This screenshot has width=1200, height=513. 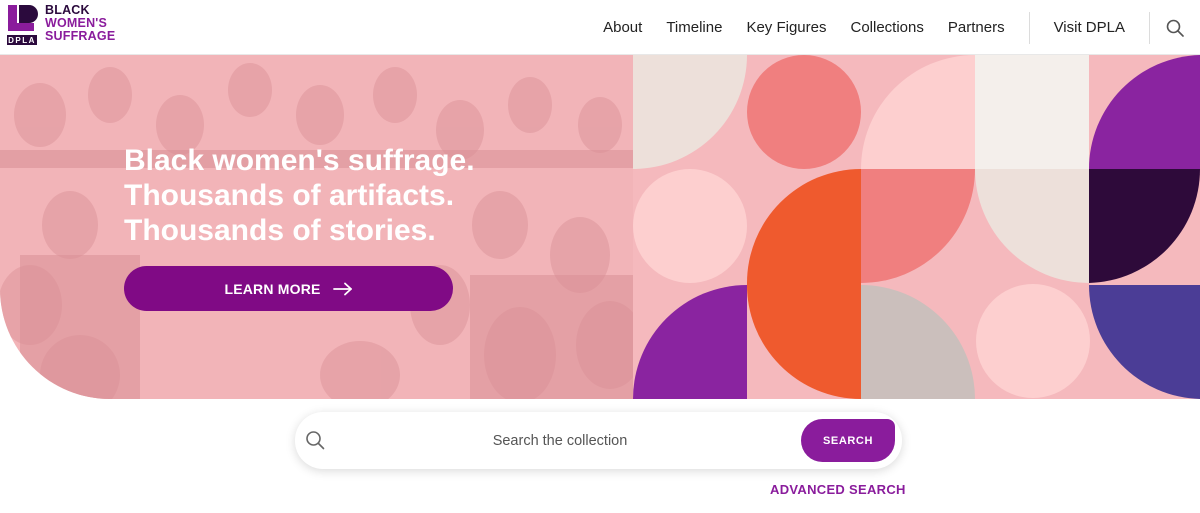 I want to click on learn-more-button: LEARN MORE, so click(x=288, y=288).